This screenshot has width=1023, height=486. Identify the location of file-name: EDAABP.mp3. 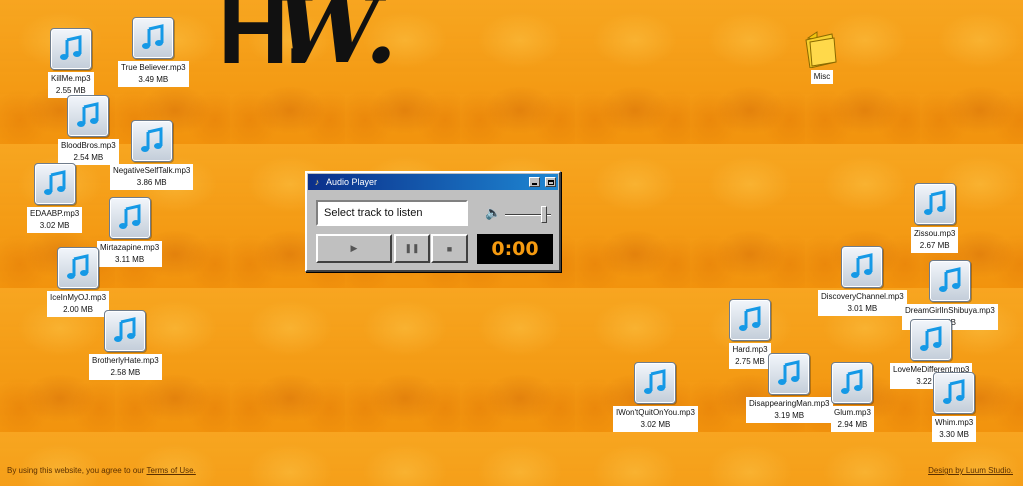
(55, 213).